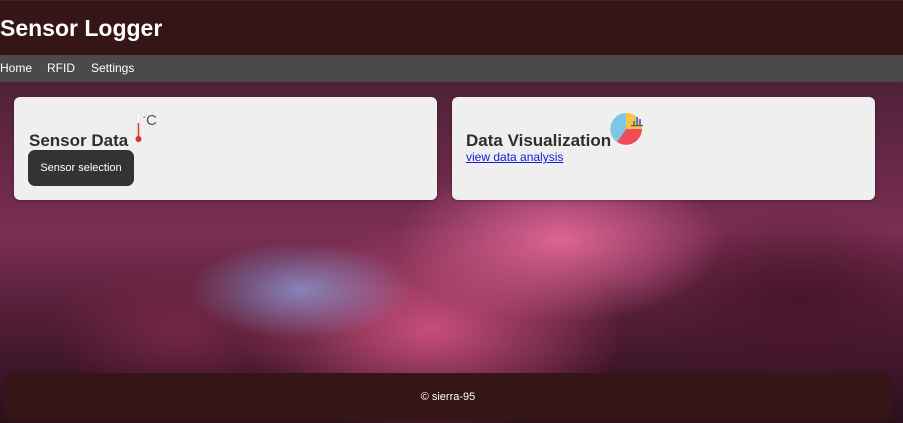 The width and height of the screenshot is (903, 423). I want to click on copyright-text: © sierra-95, so click(448, 397).